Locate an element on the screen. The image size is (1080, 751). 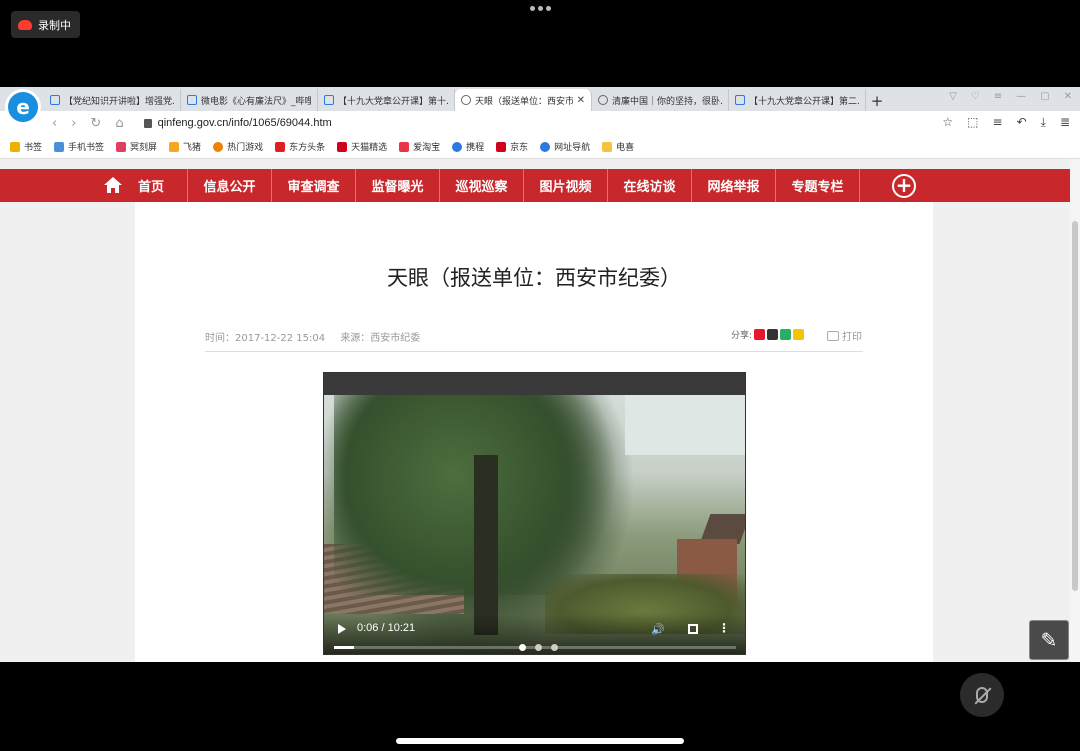
scrub-handle is located at coordinates (522, 647).